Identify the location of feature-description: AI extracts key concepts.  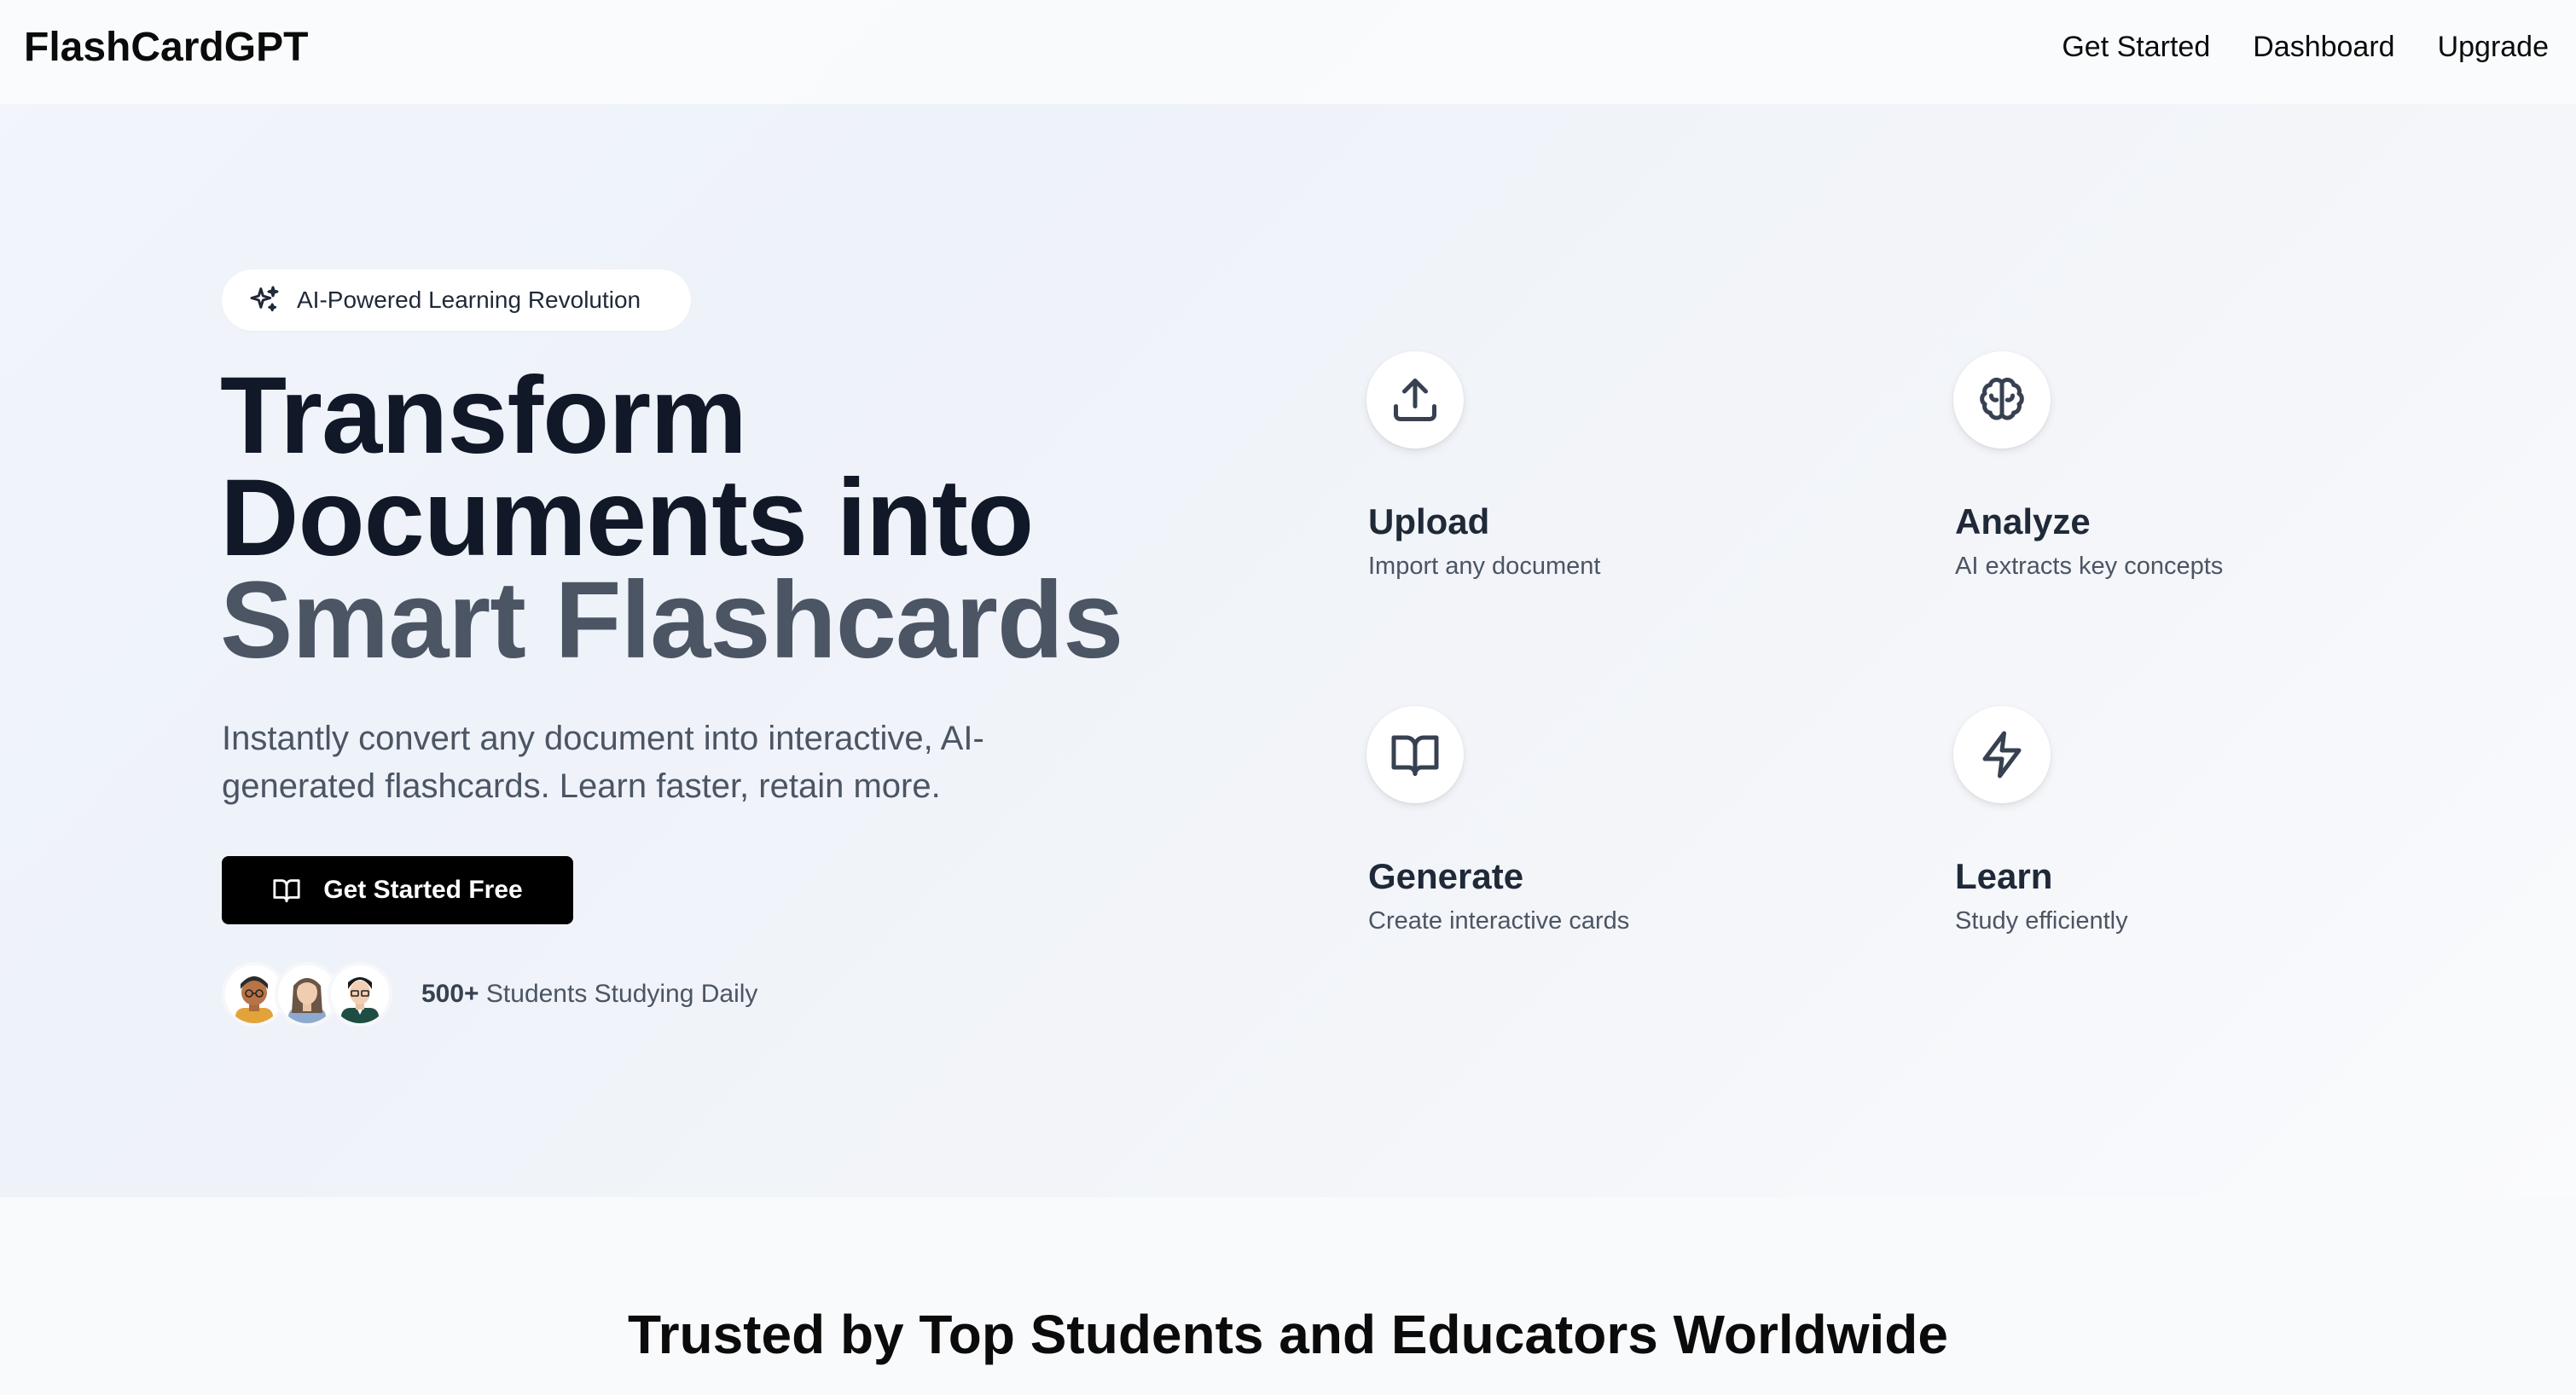
(2089, 566).